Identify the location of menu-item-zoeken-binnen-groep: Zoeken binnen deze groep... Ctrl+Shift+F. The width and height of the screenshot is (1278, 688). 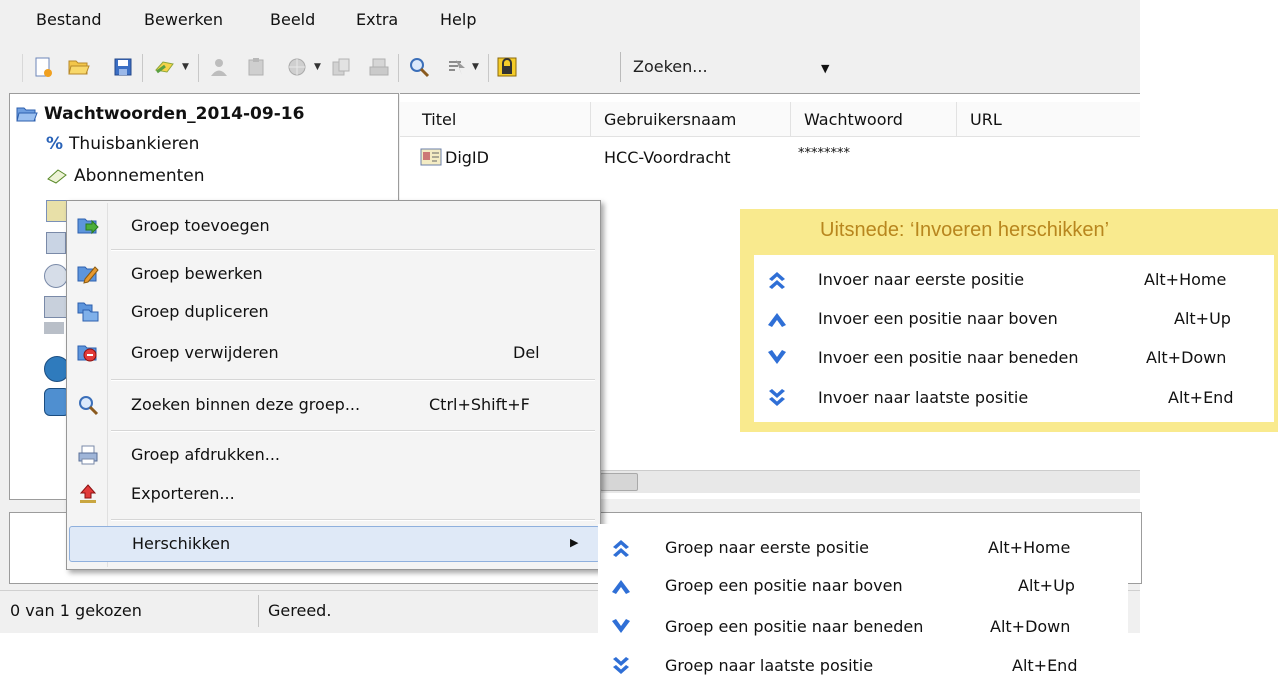
(333, 405).